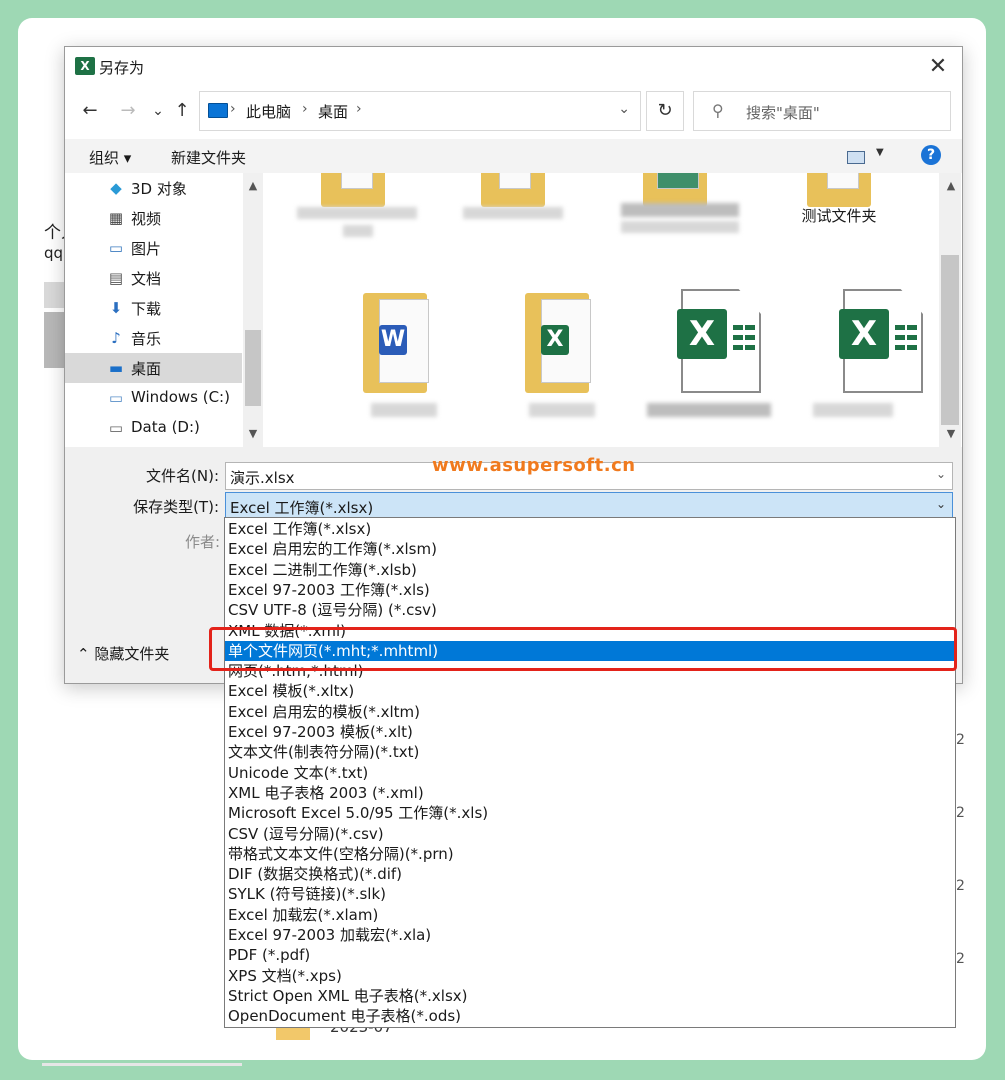  What do you see at coordinates (839, 218) in the screenshot?
I see `folder-item-test-folder: 测试文件夹` at bounding box center [839, 218].